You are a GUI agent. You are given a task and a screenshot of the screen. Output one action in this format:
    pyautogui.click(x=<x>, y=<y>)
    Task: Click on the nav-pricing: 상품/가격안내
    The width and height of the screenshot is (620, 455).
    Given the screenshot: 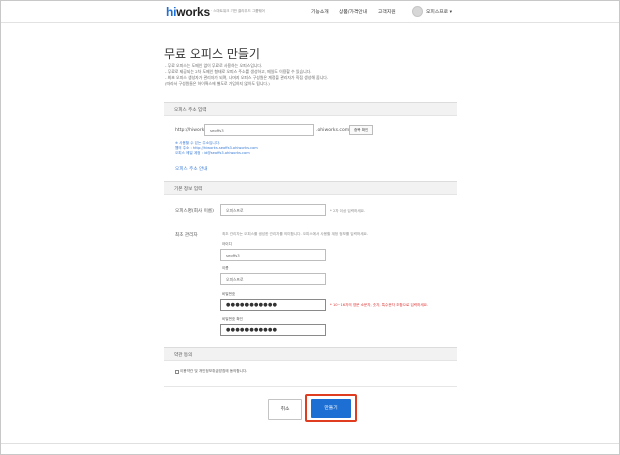 What is the action you would take?
    pyautogui.click(x=353, y=11)
    